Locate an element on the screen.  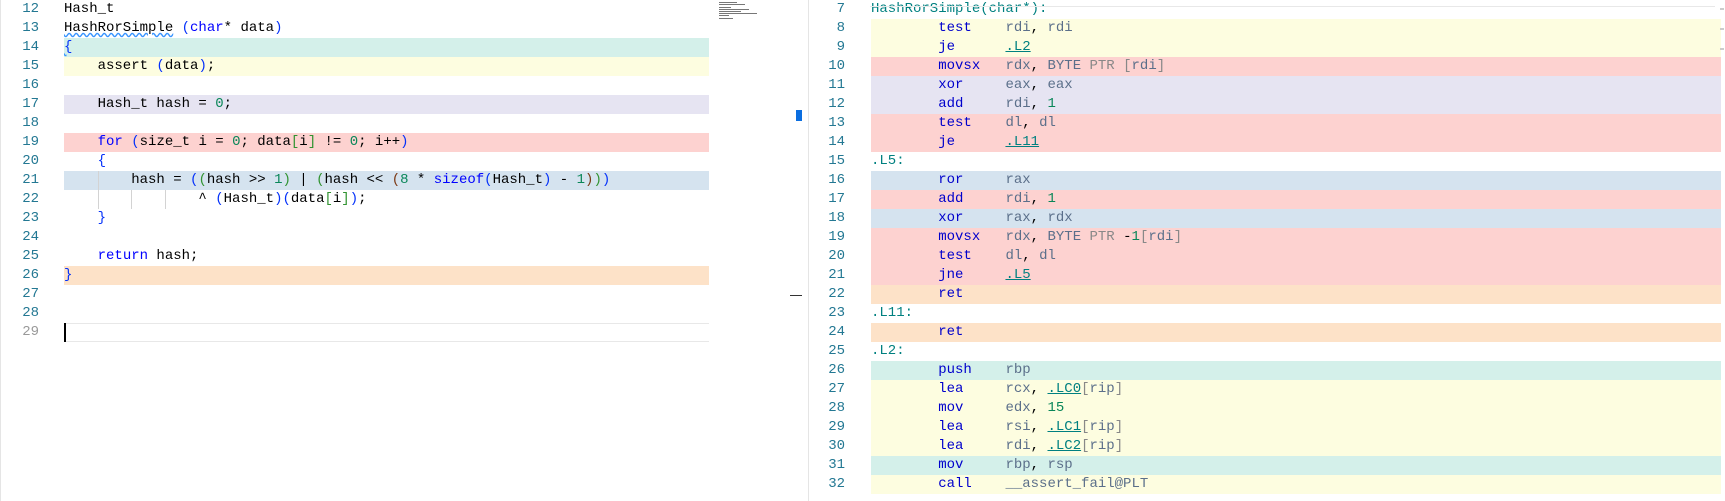
pane-splitter-handle is located at coordinates (796, 295).